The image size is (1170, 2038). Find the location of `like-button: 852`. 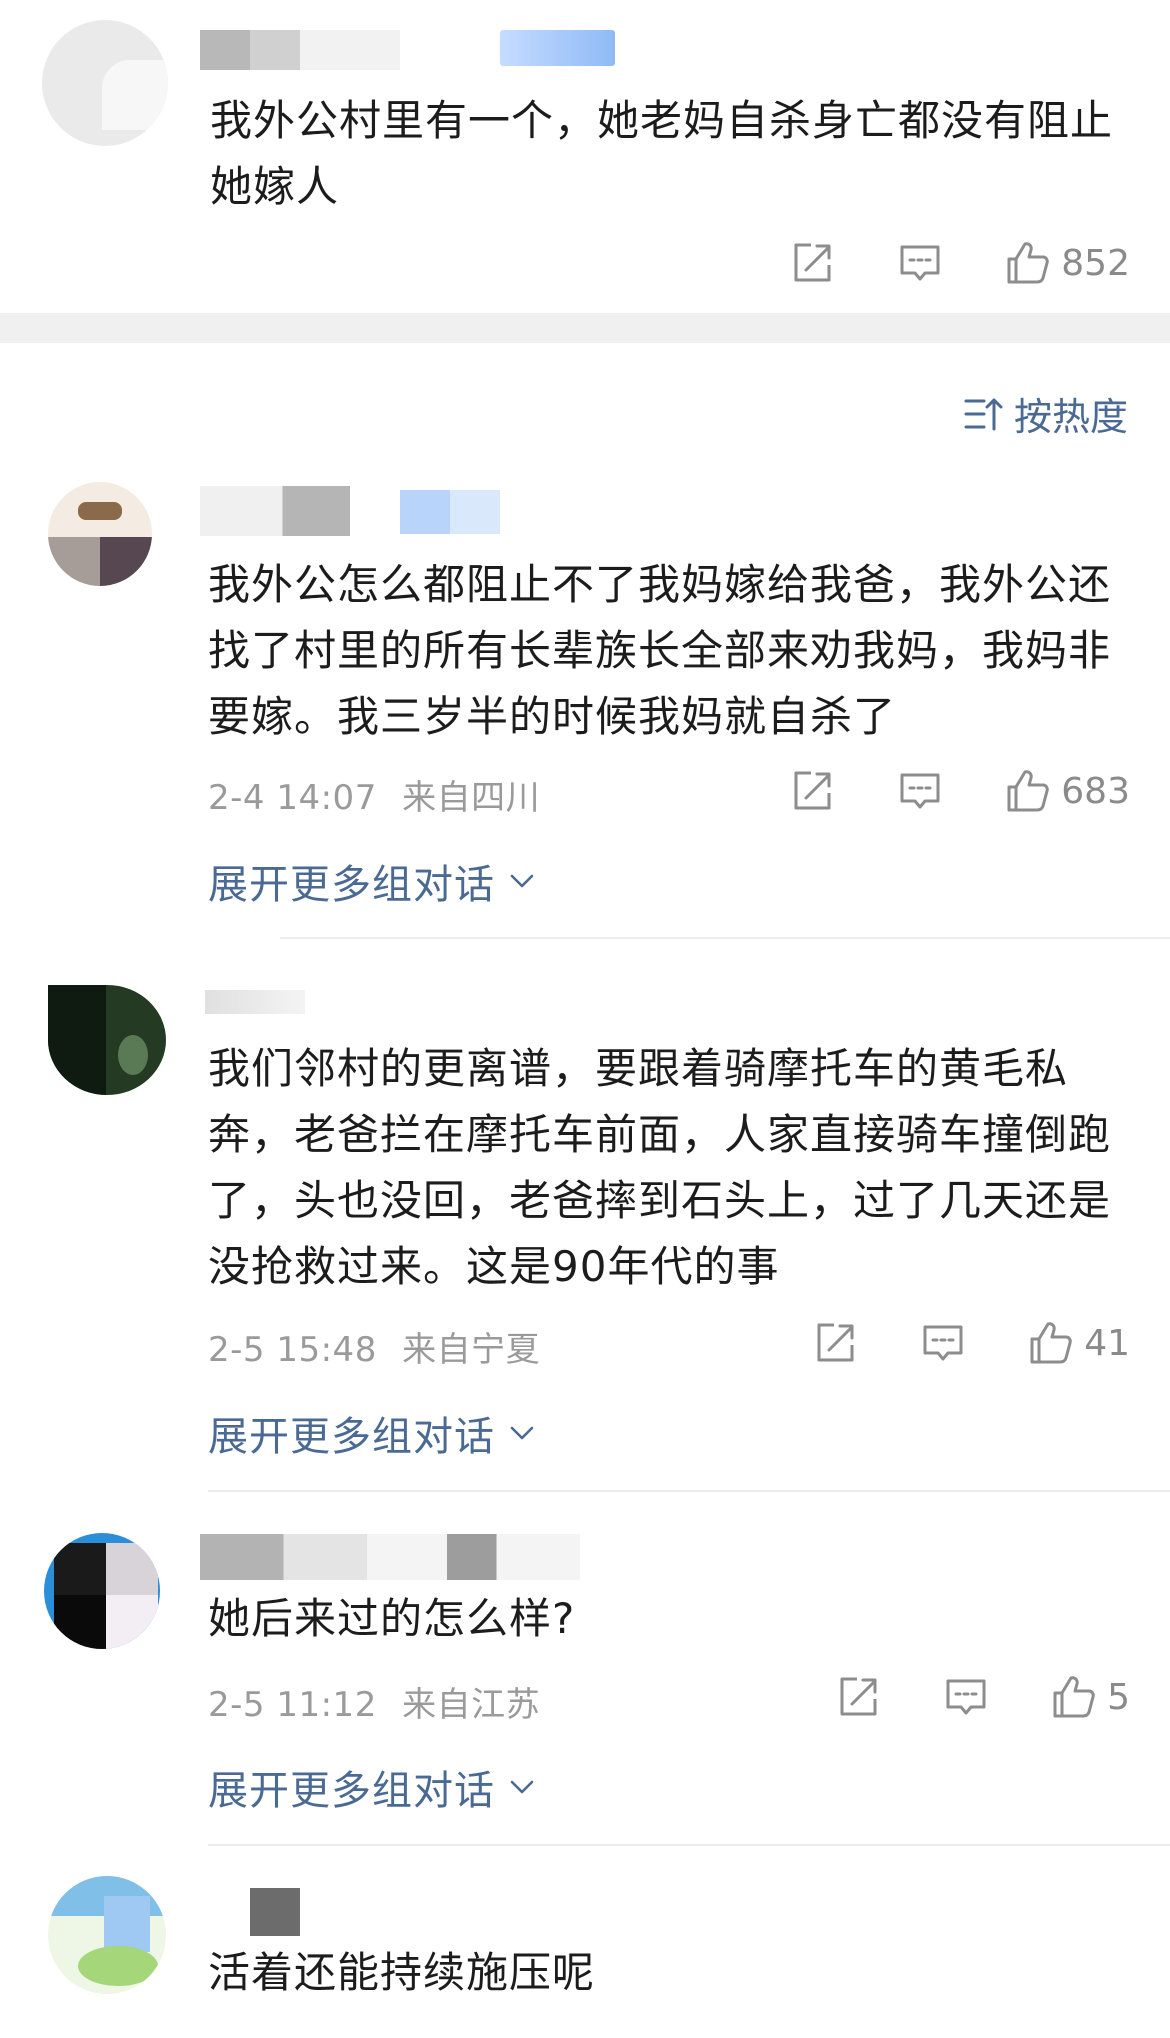

like-button: 852 is located at coordinates (1067, 263).